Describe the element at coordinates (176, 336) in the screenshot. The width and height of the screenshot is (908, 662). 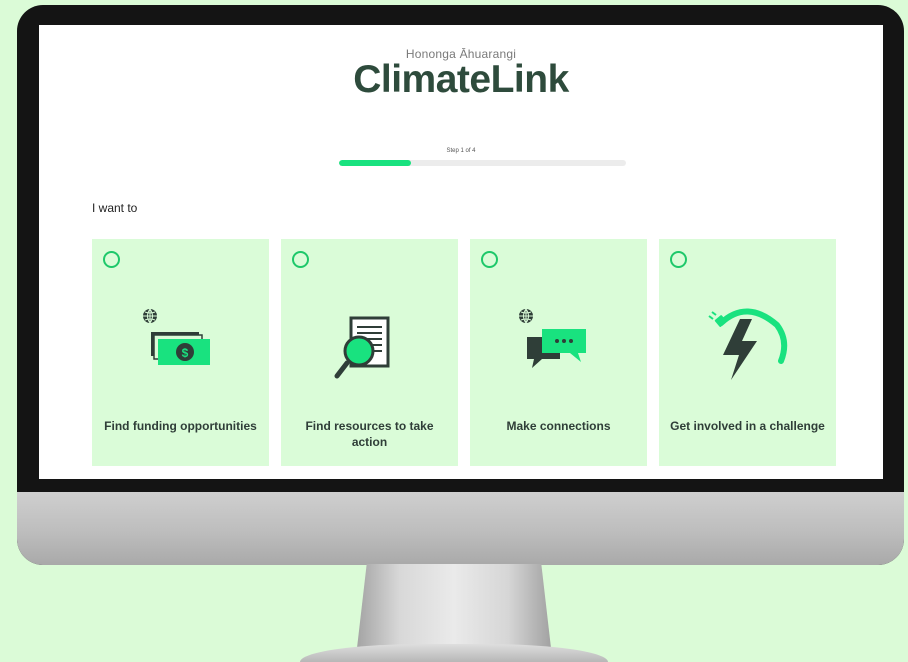
I see `funding-money-globe-icon: $` at that location.